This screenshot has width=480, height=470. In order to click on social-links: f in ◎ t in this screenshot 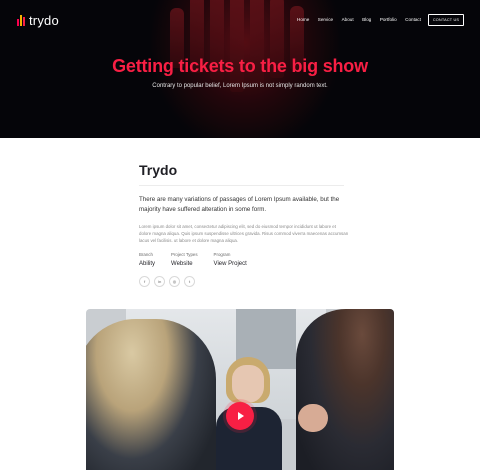, I will do `click(241, 281)`.